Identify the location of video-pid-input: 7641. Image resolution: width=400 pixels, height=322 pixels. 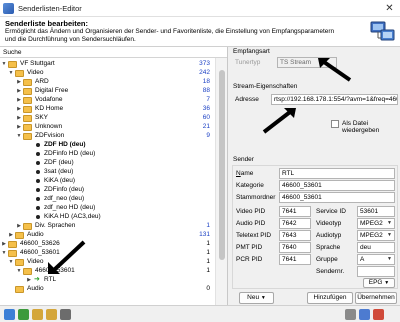
(295, 211).